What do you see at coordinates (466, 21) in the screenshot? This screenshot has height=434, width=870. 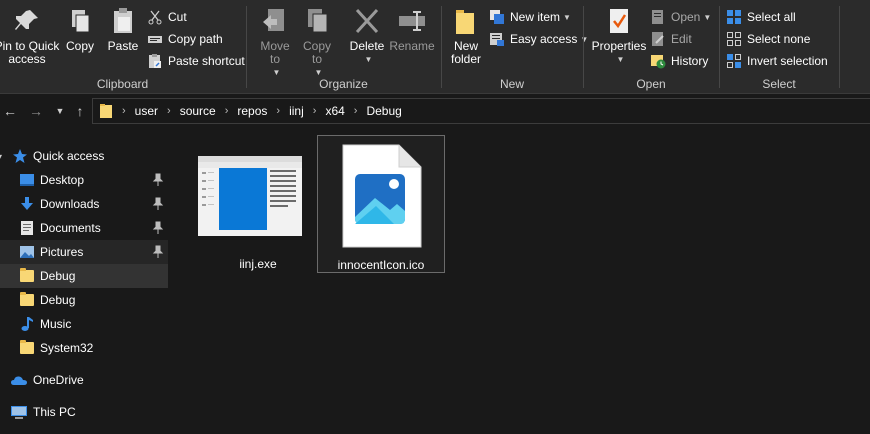 I see `new-folder-icon` at bounding box center [466, 21].